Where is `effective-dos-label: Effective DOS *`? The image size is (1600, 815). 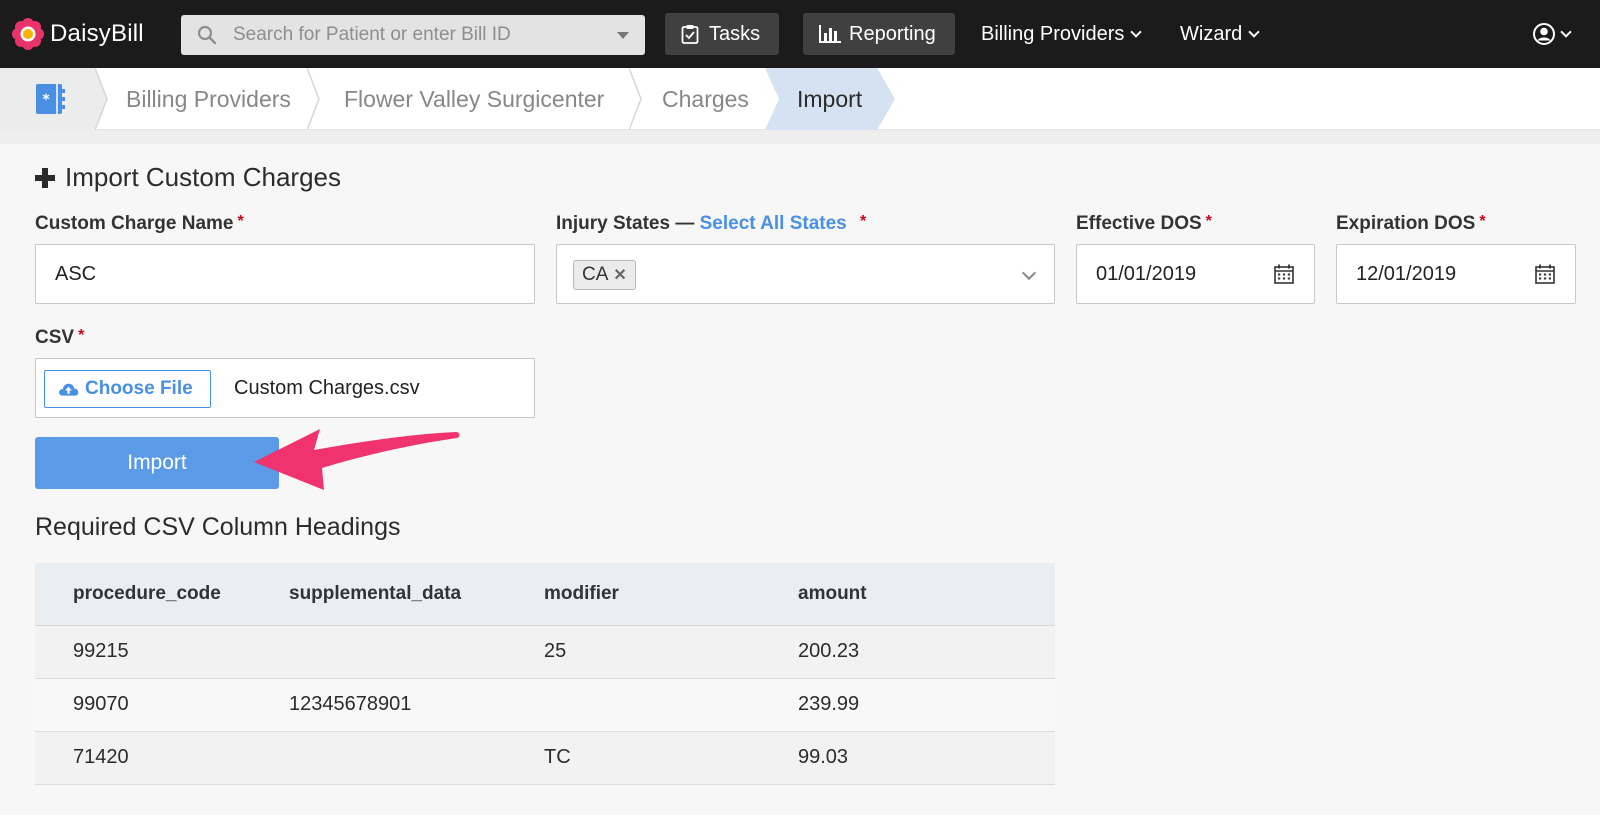 effective-dos-label: Effective DOS * is located at coordinates (1144, 224).